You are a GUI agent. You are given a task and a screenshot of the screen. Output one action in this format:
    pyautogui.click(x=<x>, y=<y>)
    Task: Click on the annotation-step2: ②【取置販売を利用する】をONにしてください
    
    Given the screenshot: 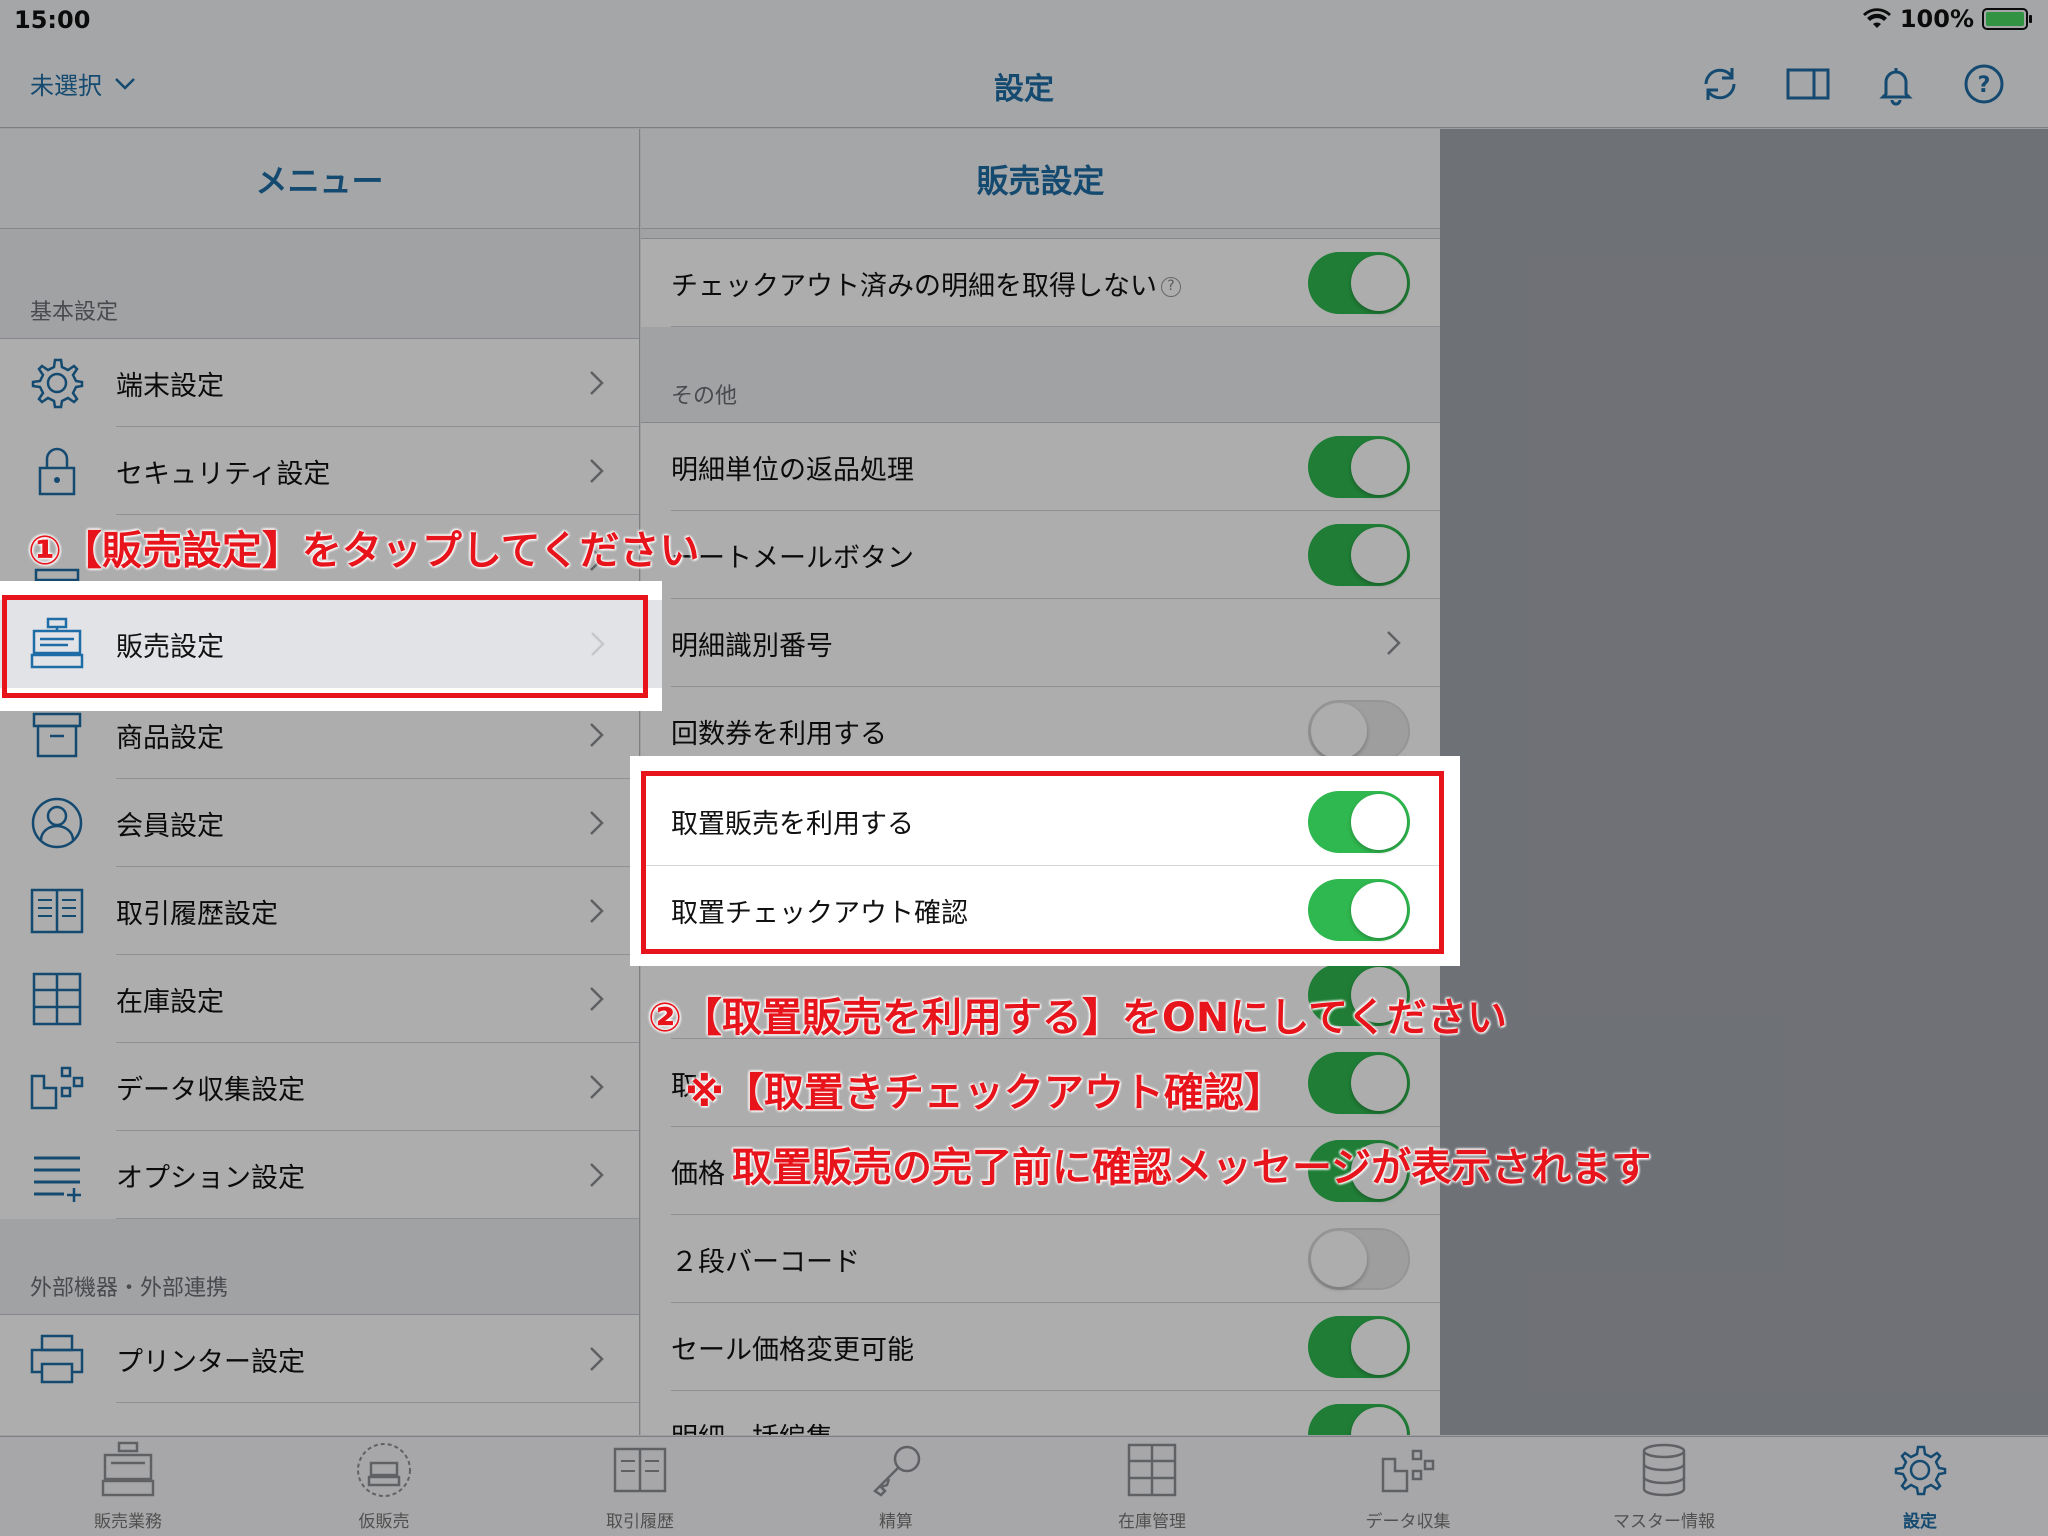 What is the action you would take?
    pyautogui.click(x=1077, y=1018)
    